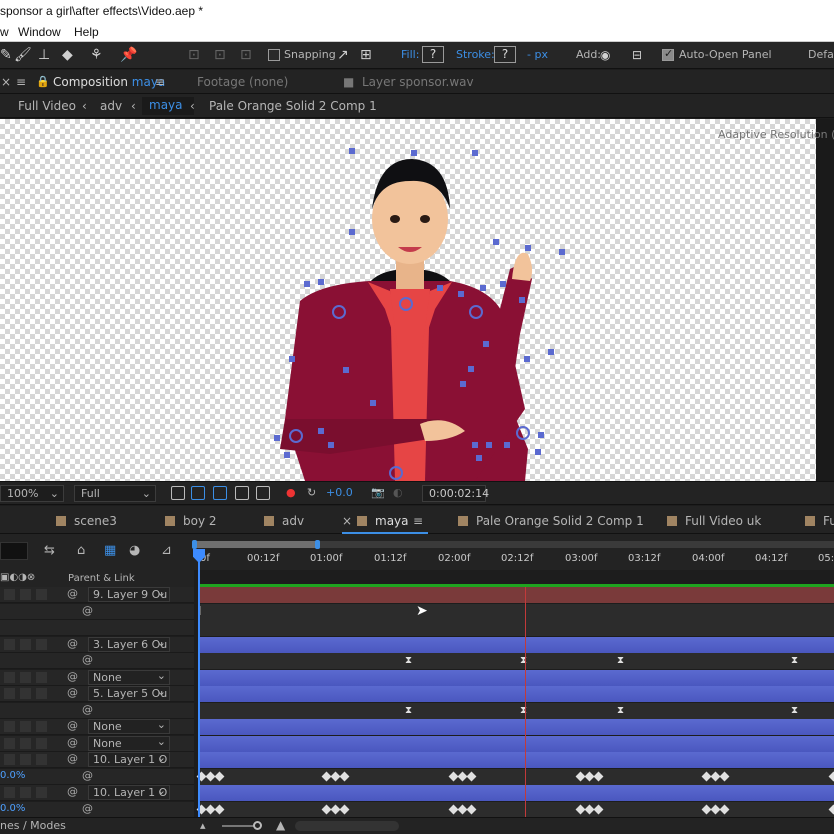  I want to click on toggle-mask-icon: ⊟, so click(637, 55).